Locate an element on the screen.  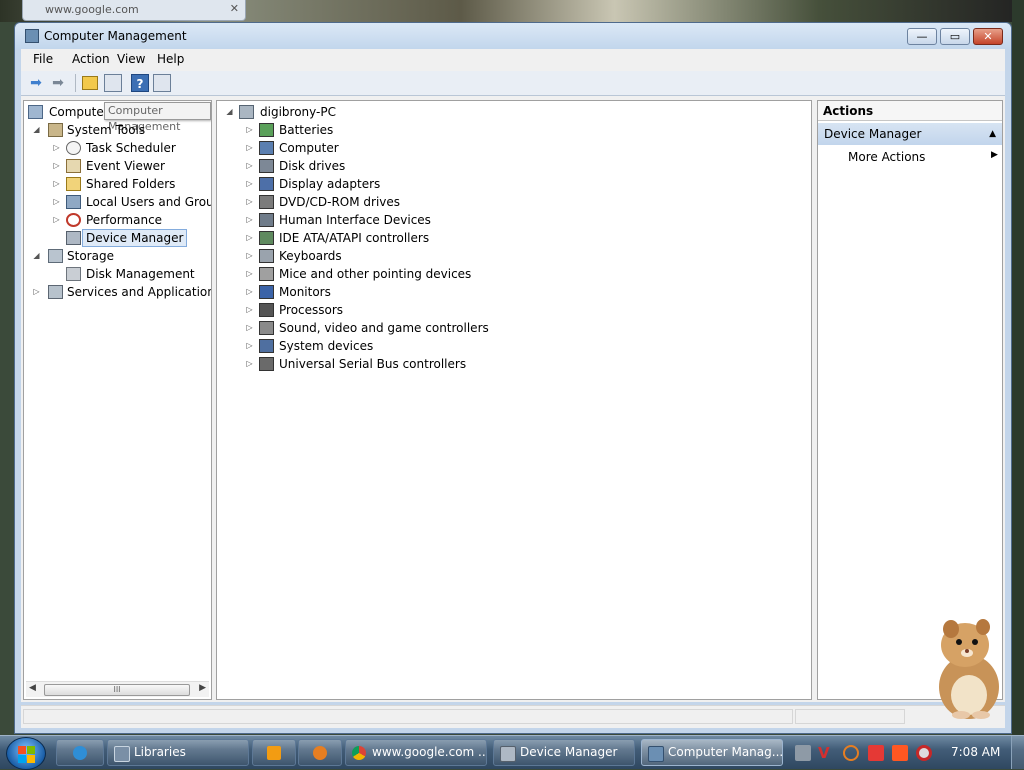
desktop-background-right is located at coordinates (1018, 367).